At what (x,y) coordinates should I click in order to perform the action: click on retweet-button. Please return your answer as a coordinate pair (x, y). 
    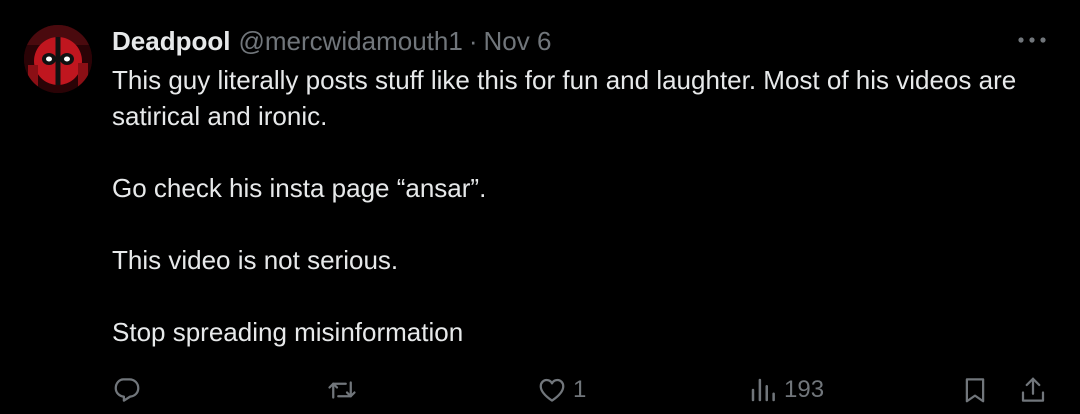
    Looking at the image, I should click on (342, 390).